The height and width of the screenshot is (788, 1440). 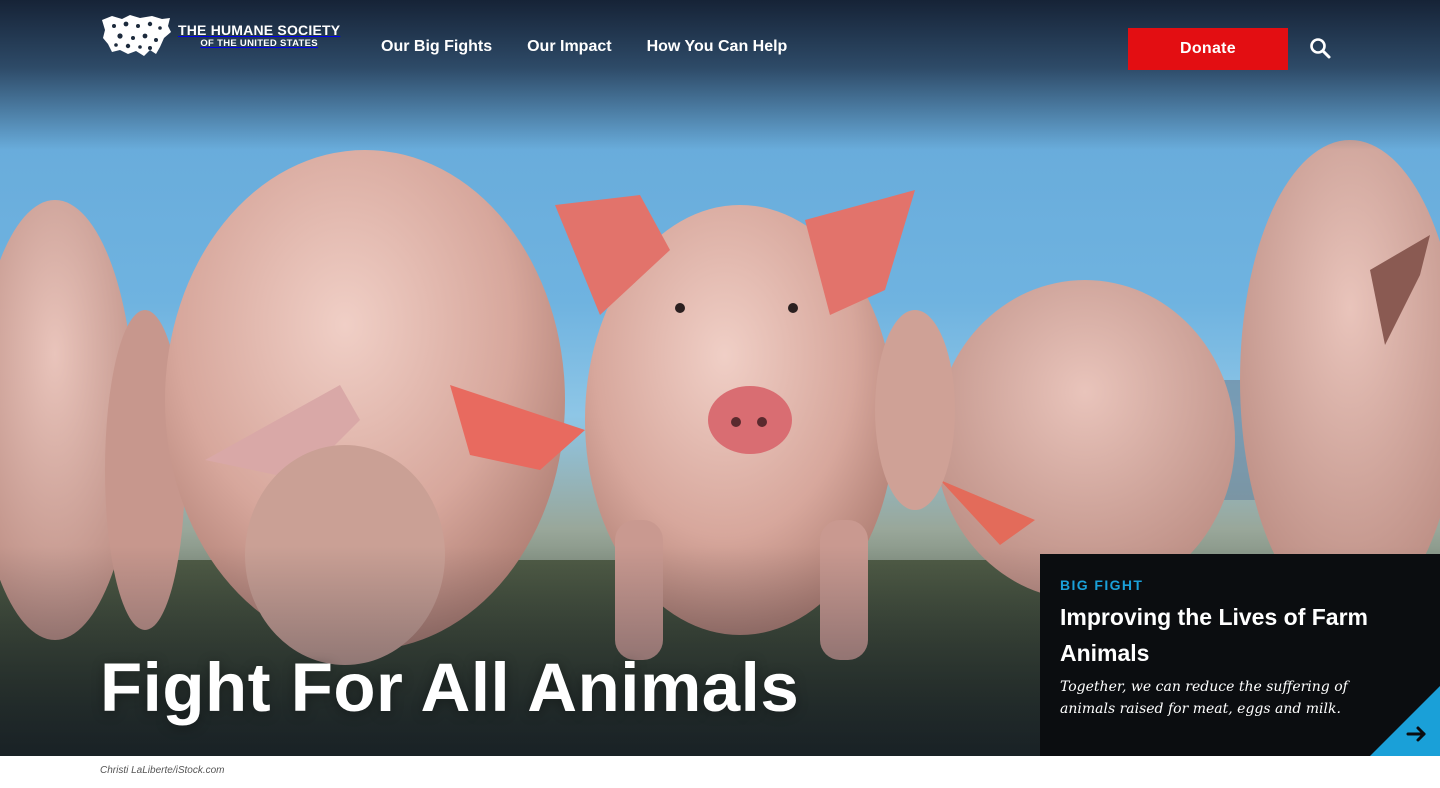 What do you see at coordinates (1320, 48) in the screenshot?
I see `search-icon` at bounding box center [1320, 48].